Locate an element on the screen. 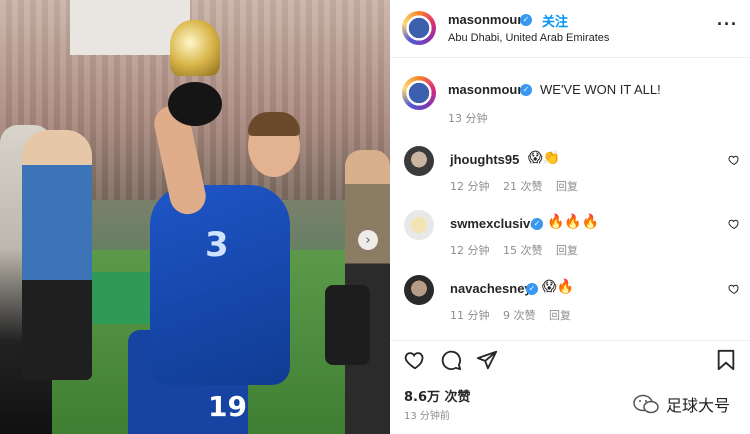 This screenshot has width=750, height=434. comment-meta: 11 分钟 9 次赞 回复 is located at coordinates (515, 315).